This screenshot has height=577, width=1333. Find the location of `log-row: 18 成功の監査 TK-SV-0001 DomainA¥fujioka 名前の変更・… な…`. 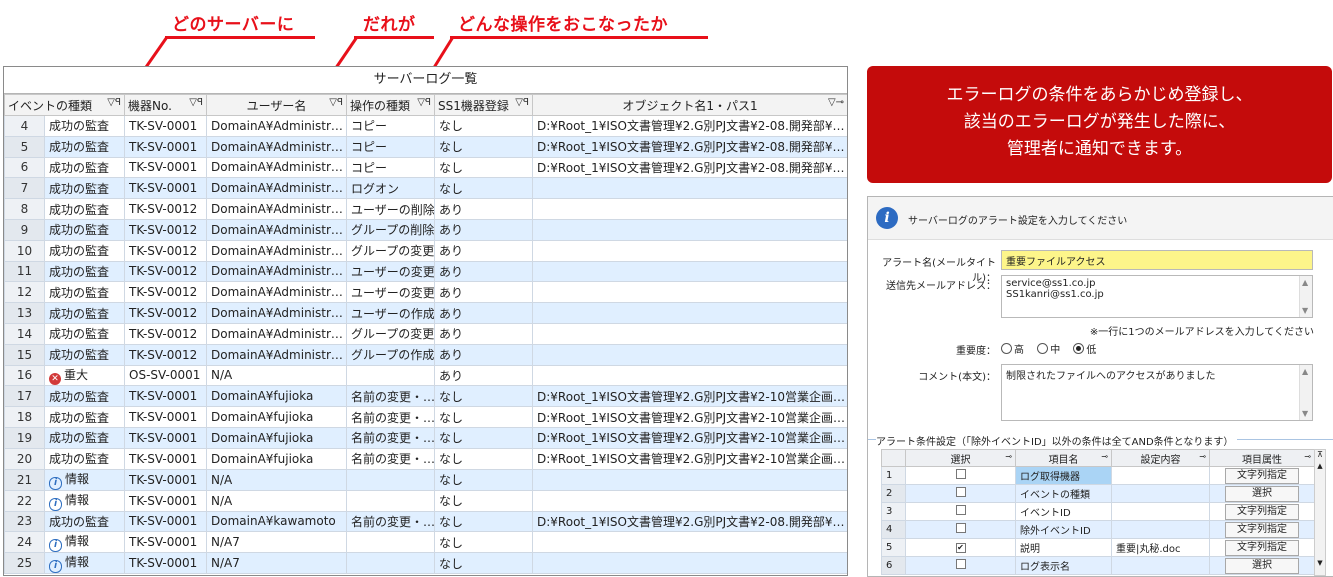

log-row: 18 成功の監査 TK-SV-0001 DomainA¥fujioka 名前の変更・… な… is located at coordinates (425, 417).